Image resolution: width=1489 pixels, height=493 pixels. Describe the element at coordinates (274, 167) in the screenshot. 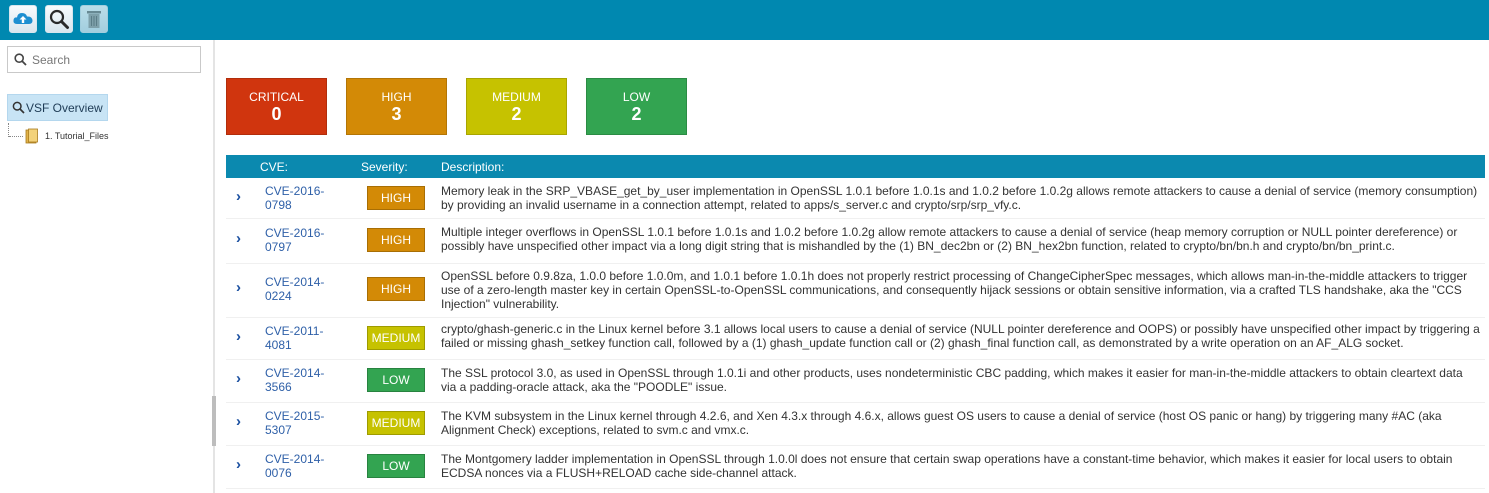

I see `column-header-cve: CVE:` at that location.